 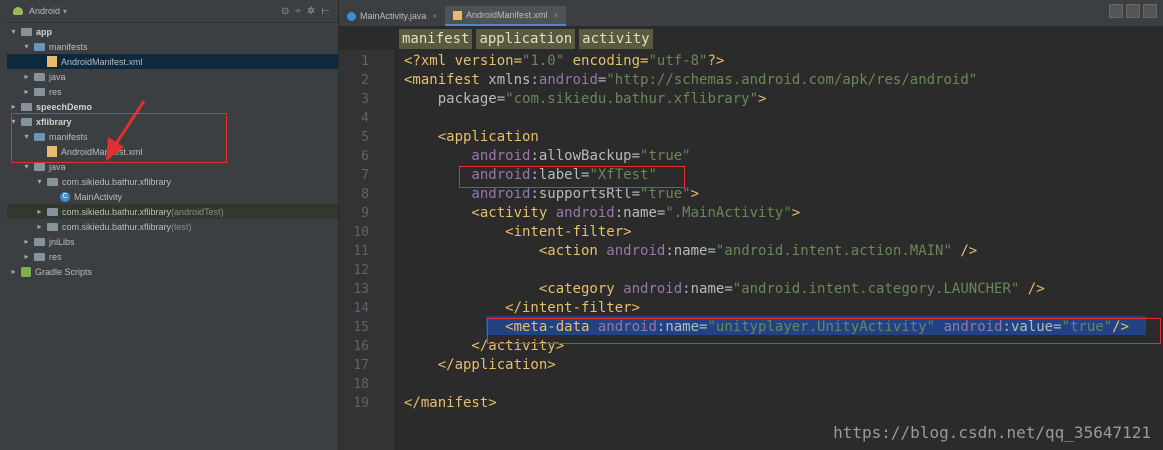 I want to click on xml-file-icon, so click(x=458, y=15).